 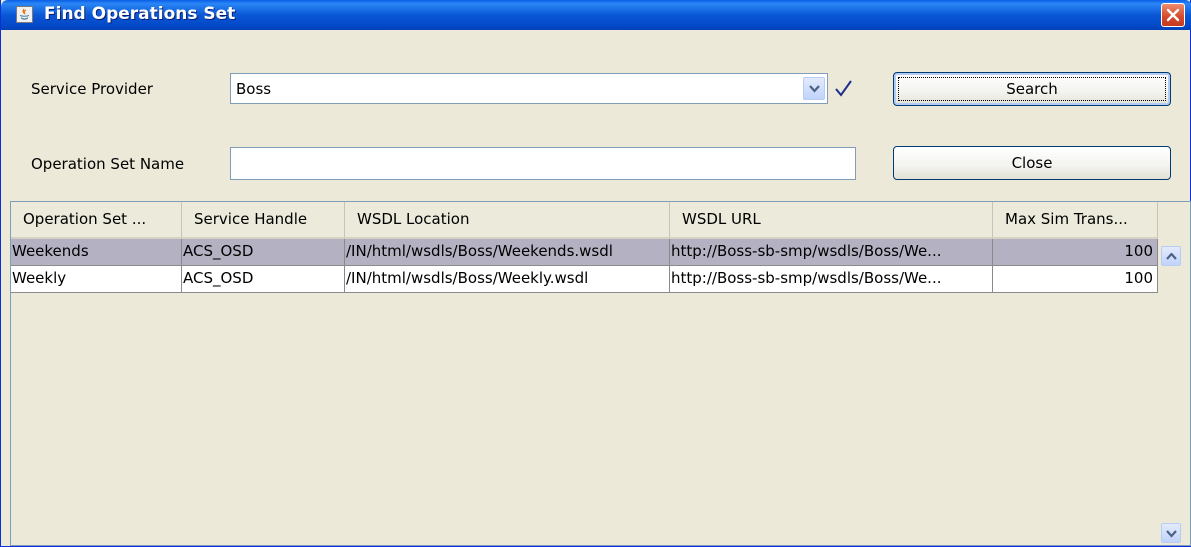 I want to click on dropdown-arrow-button, so click(x=814, y=88).